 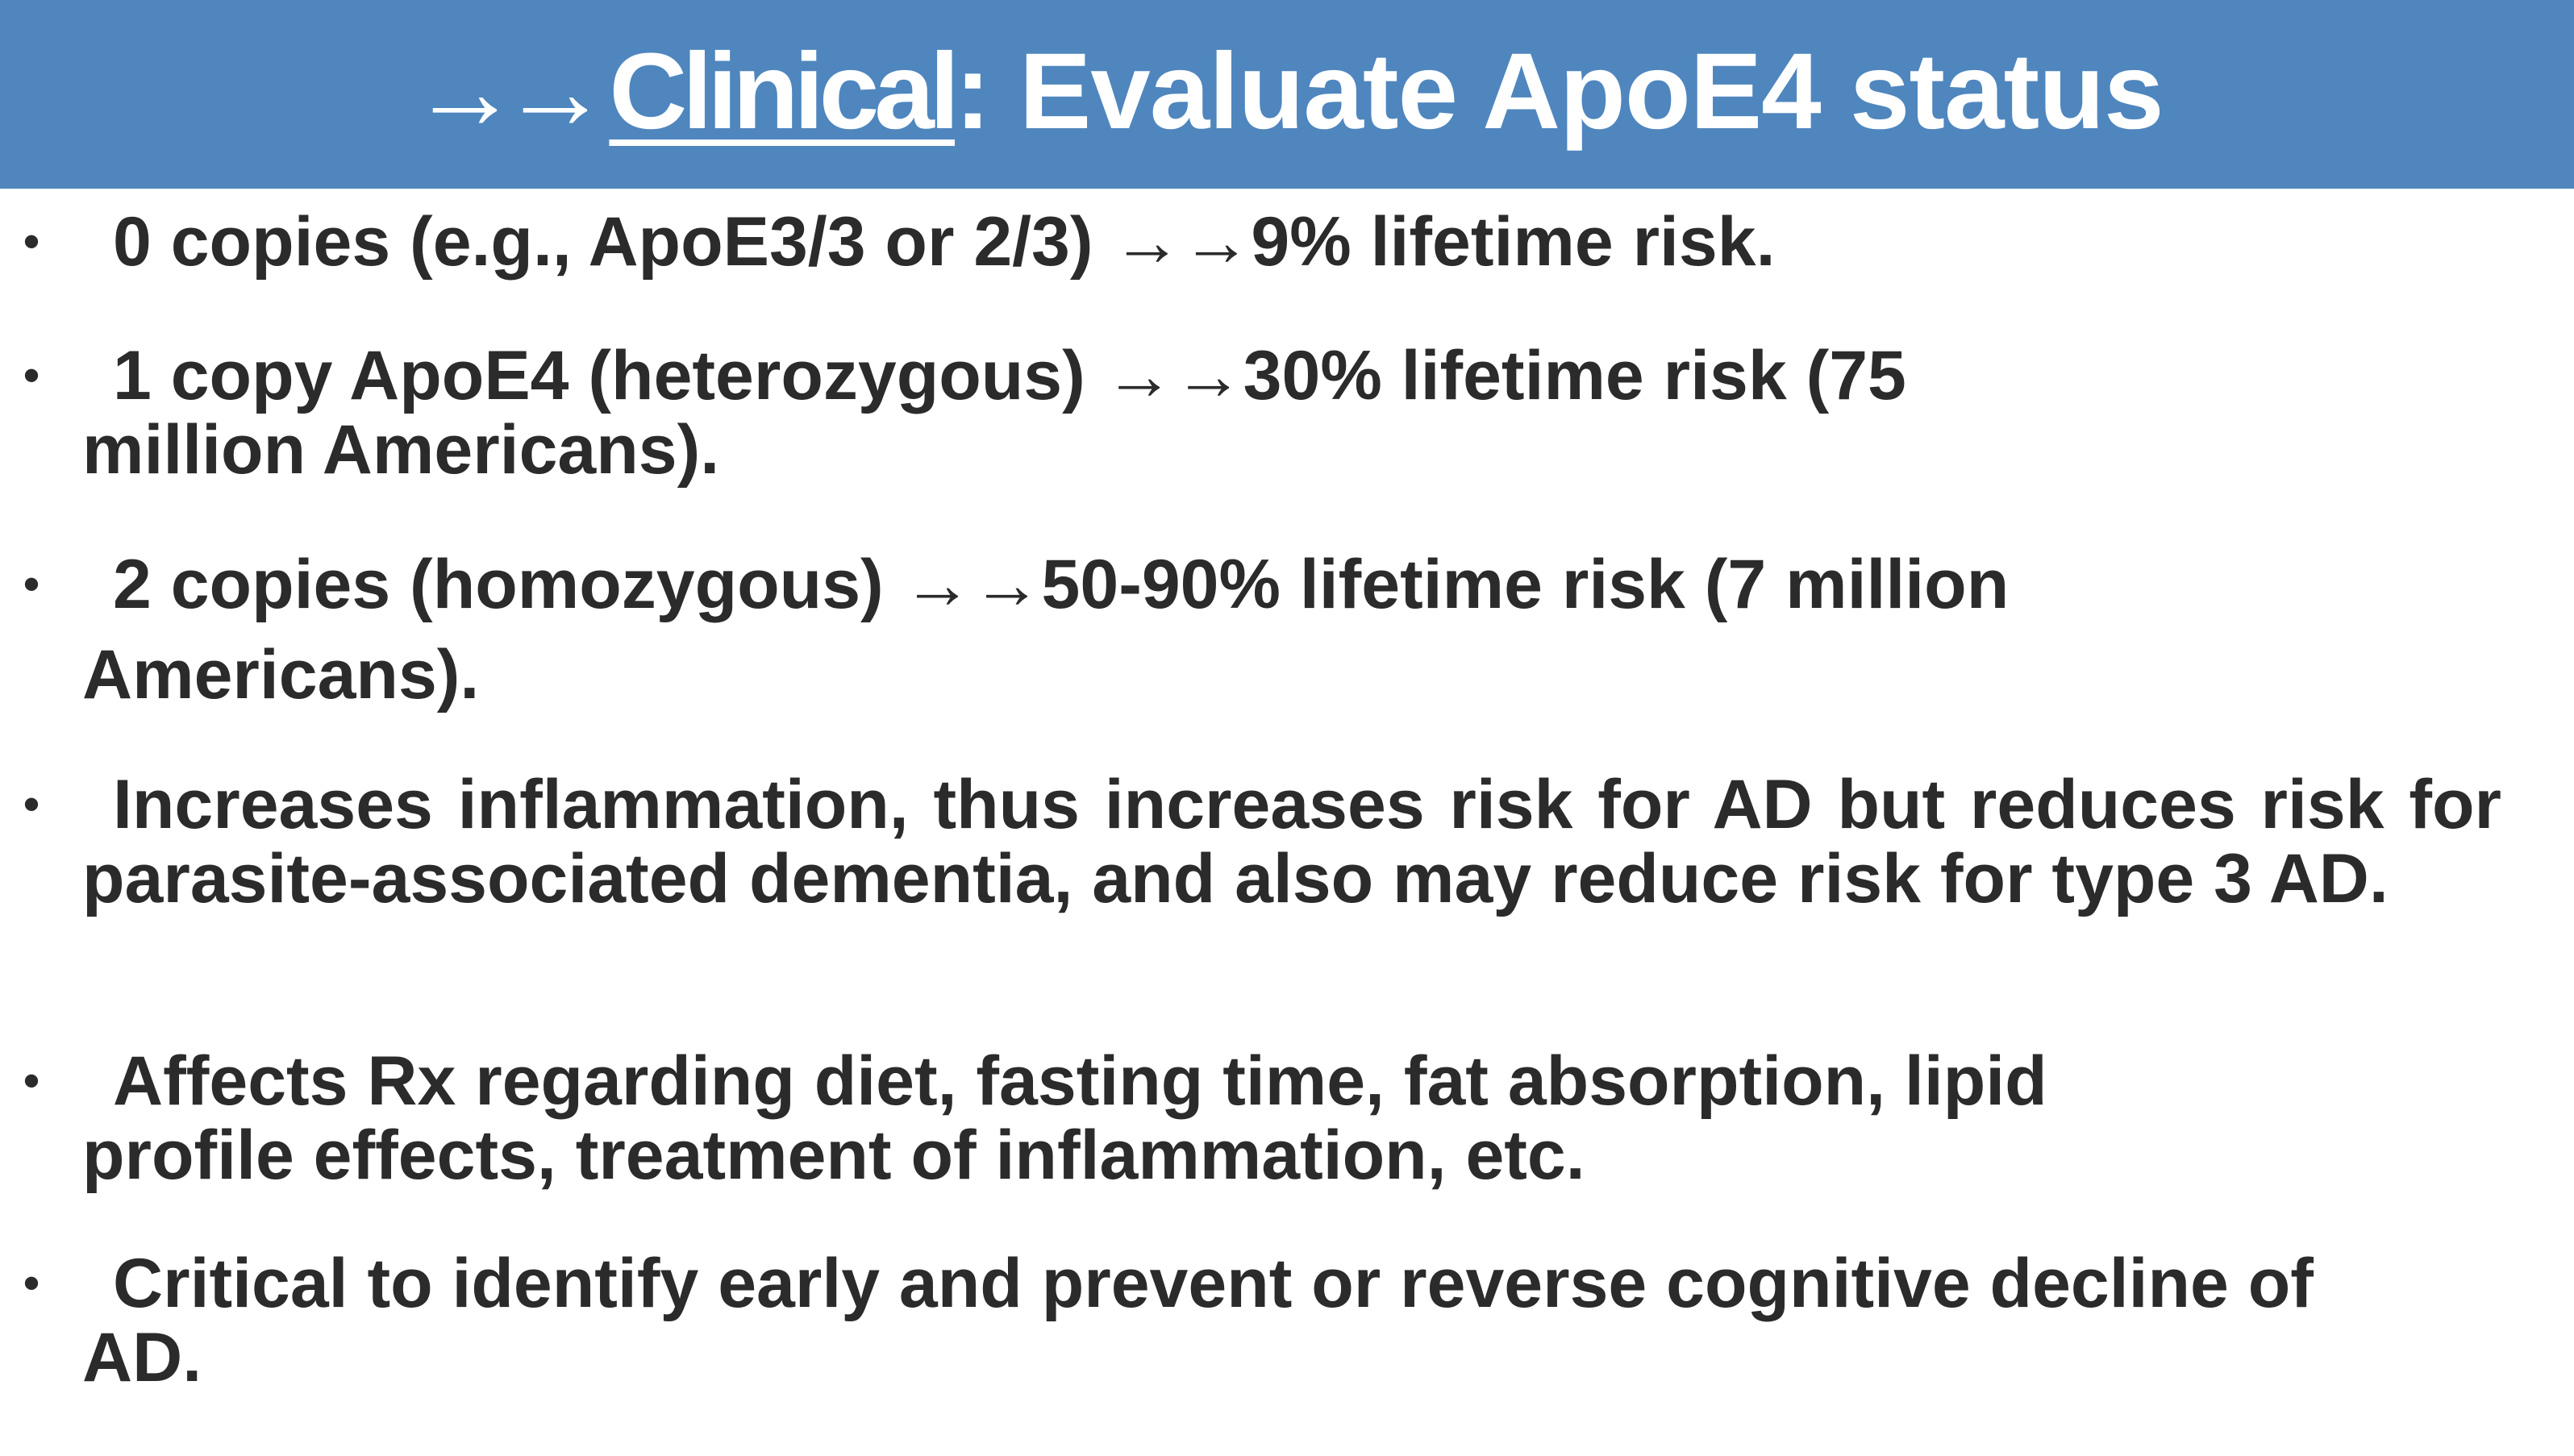 What do you see at coordinates (784, 91) in the screenshot?
I see `title-emphasis: Clinical` at bounding box center [784, 91].